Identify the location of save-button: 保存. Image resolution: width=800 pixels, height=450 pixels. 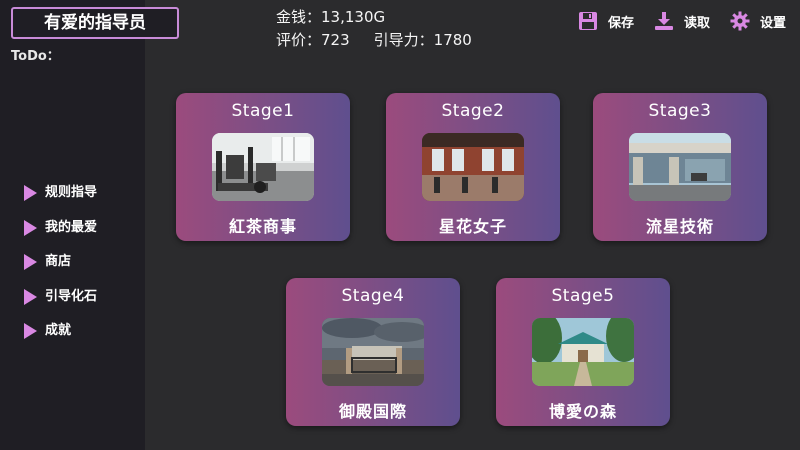
(606, 21).